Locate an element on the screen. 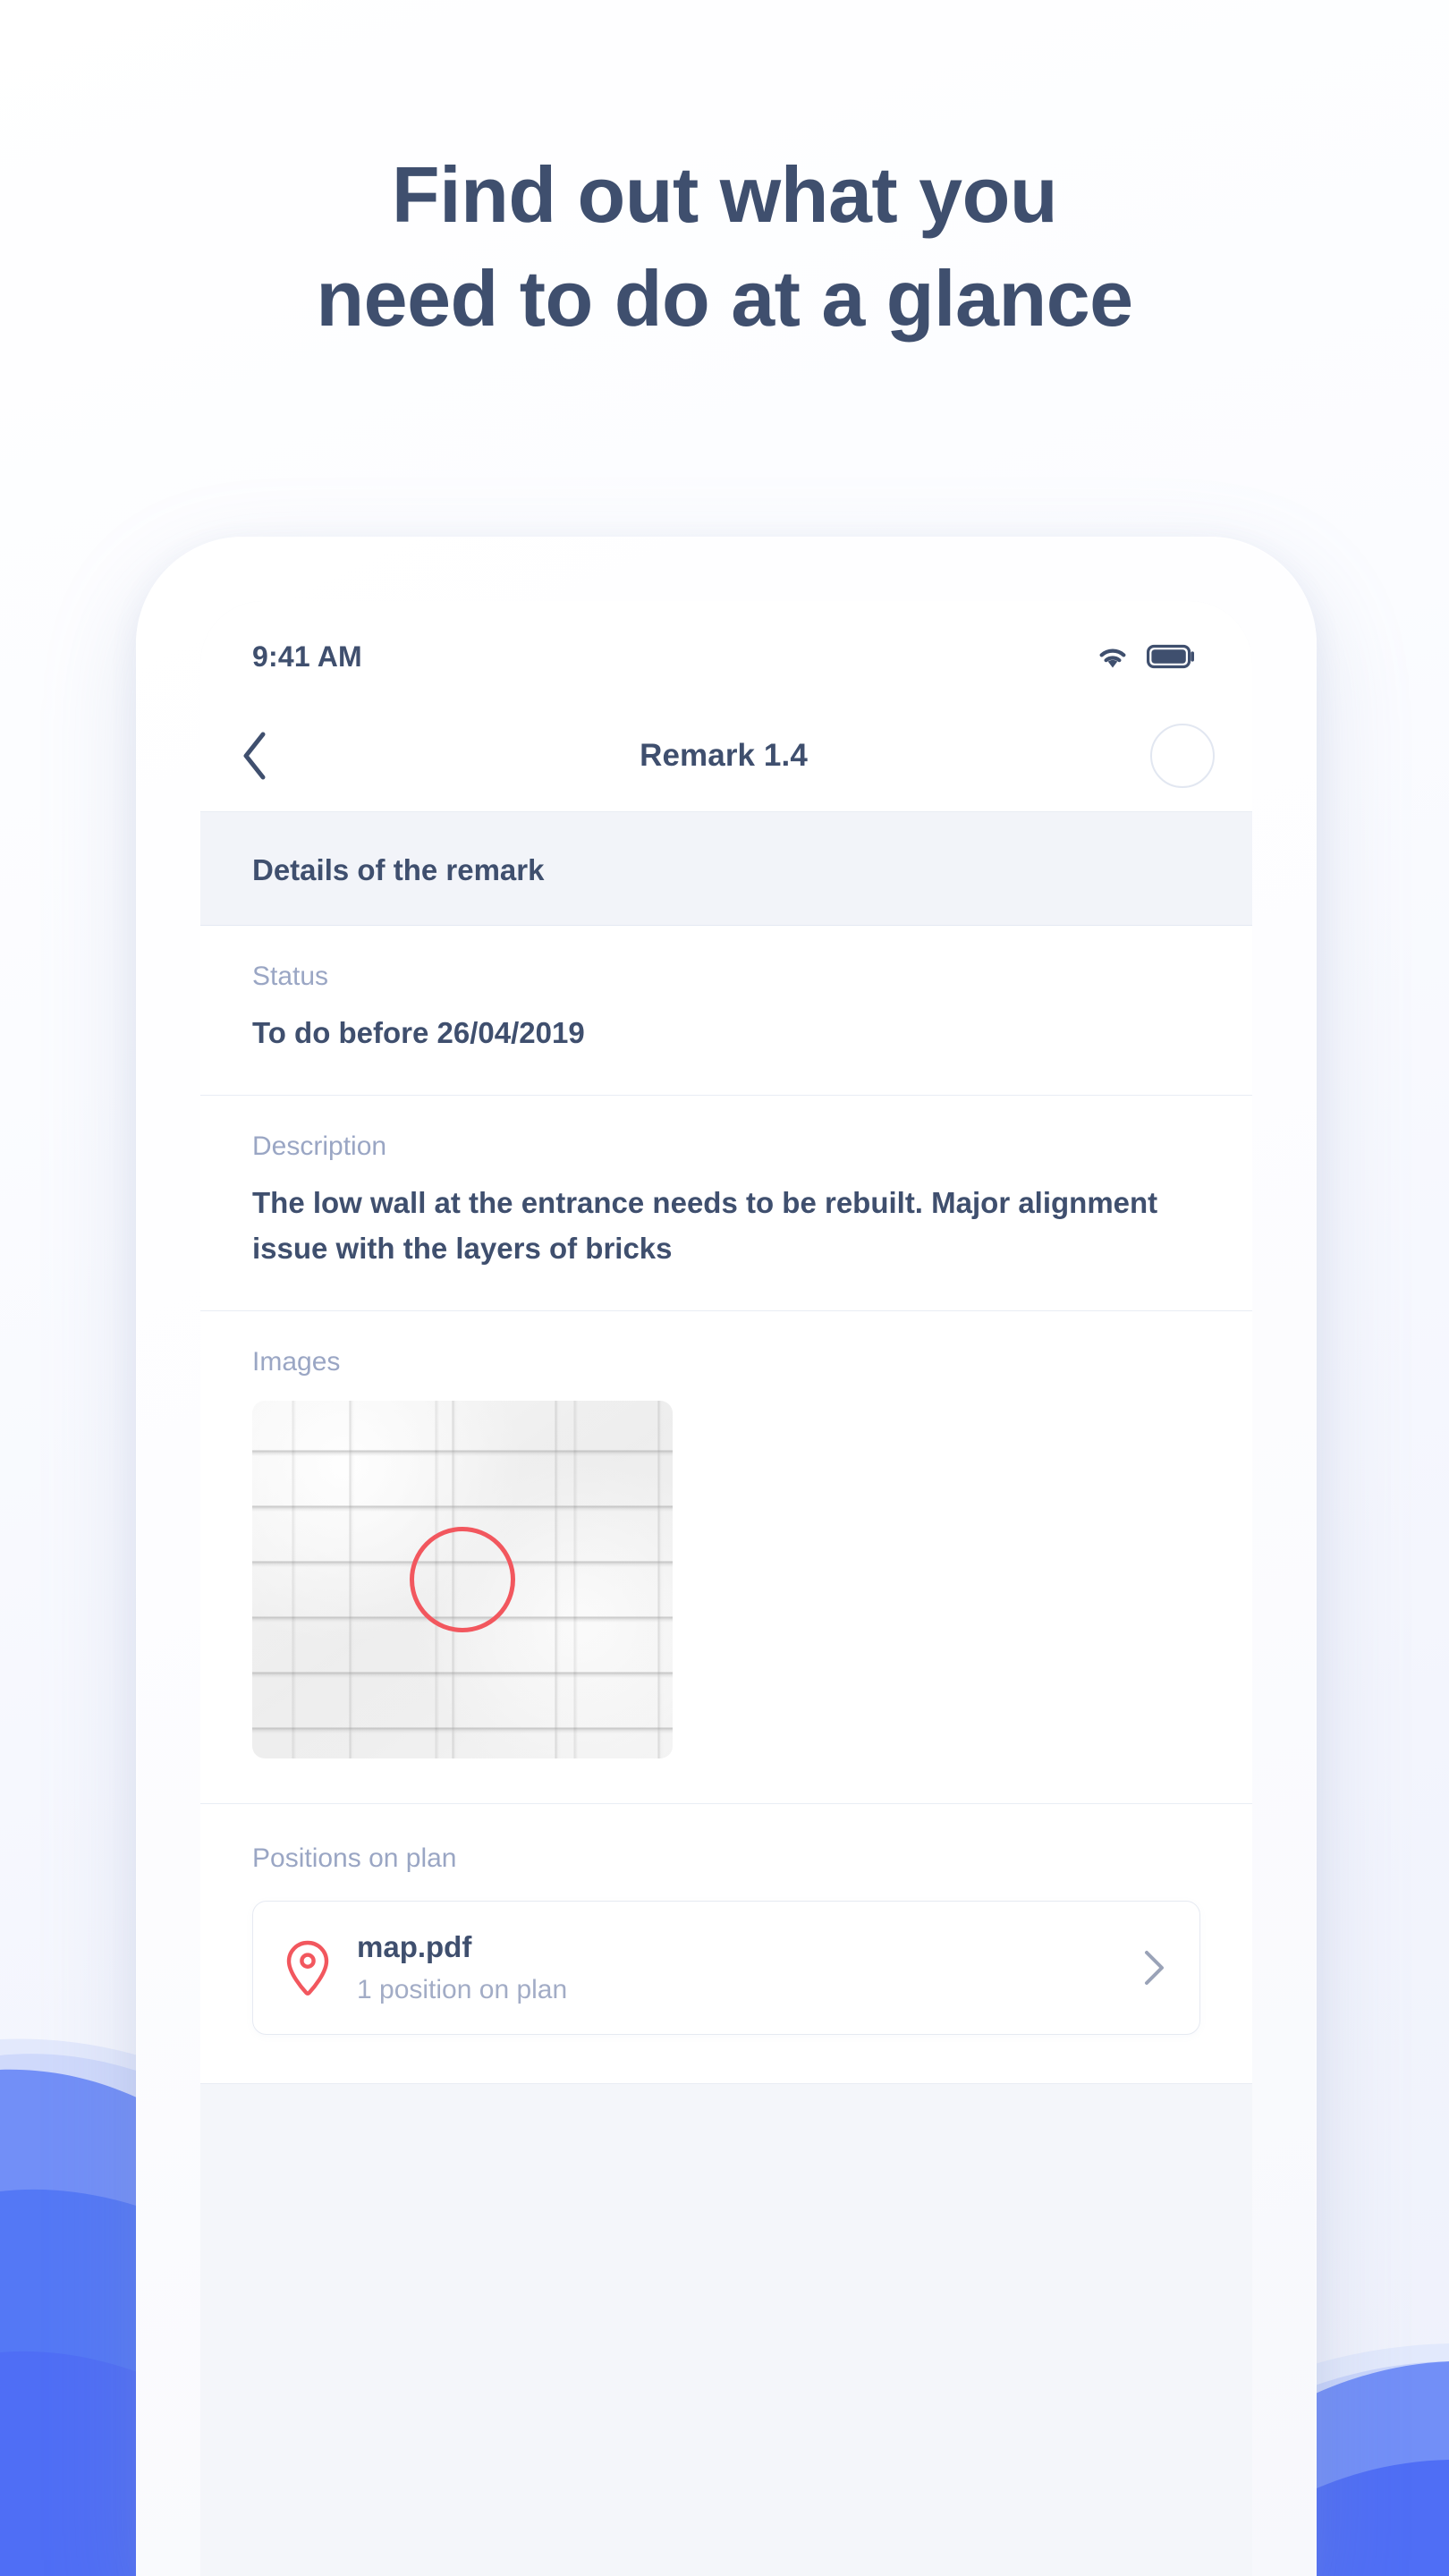 The image size is (1449, 2576). navigation-bar: Remark 1.4 is located at coordinates (726, 755).